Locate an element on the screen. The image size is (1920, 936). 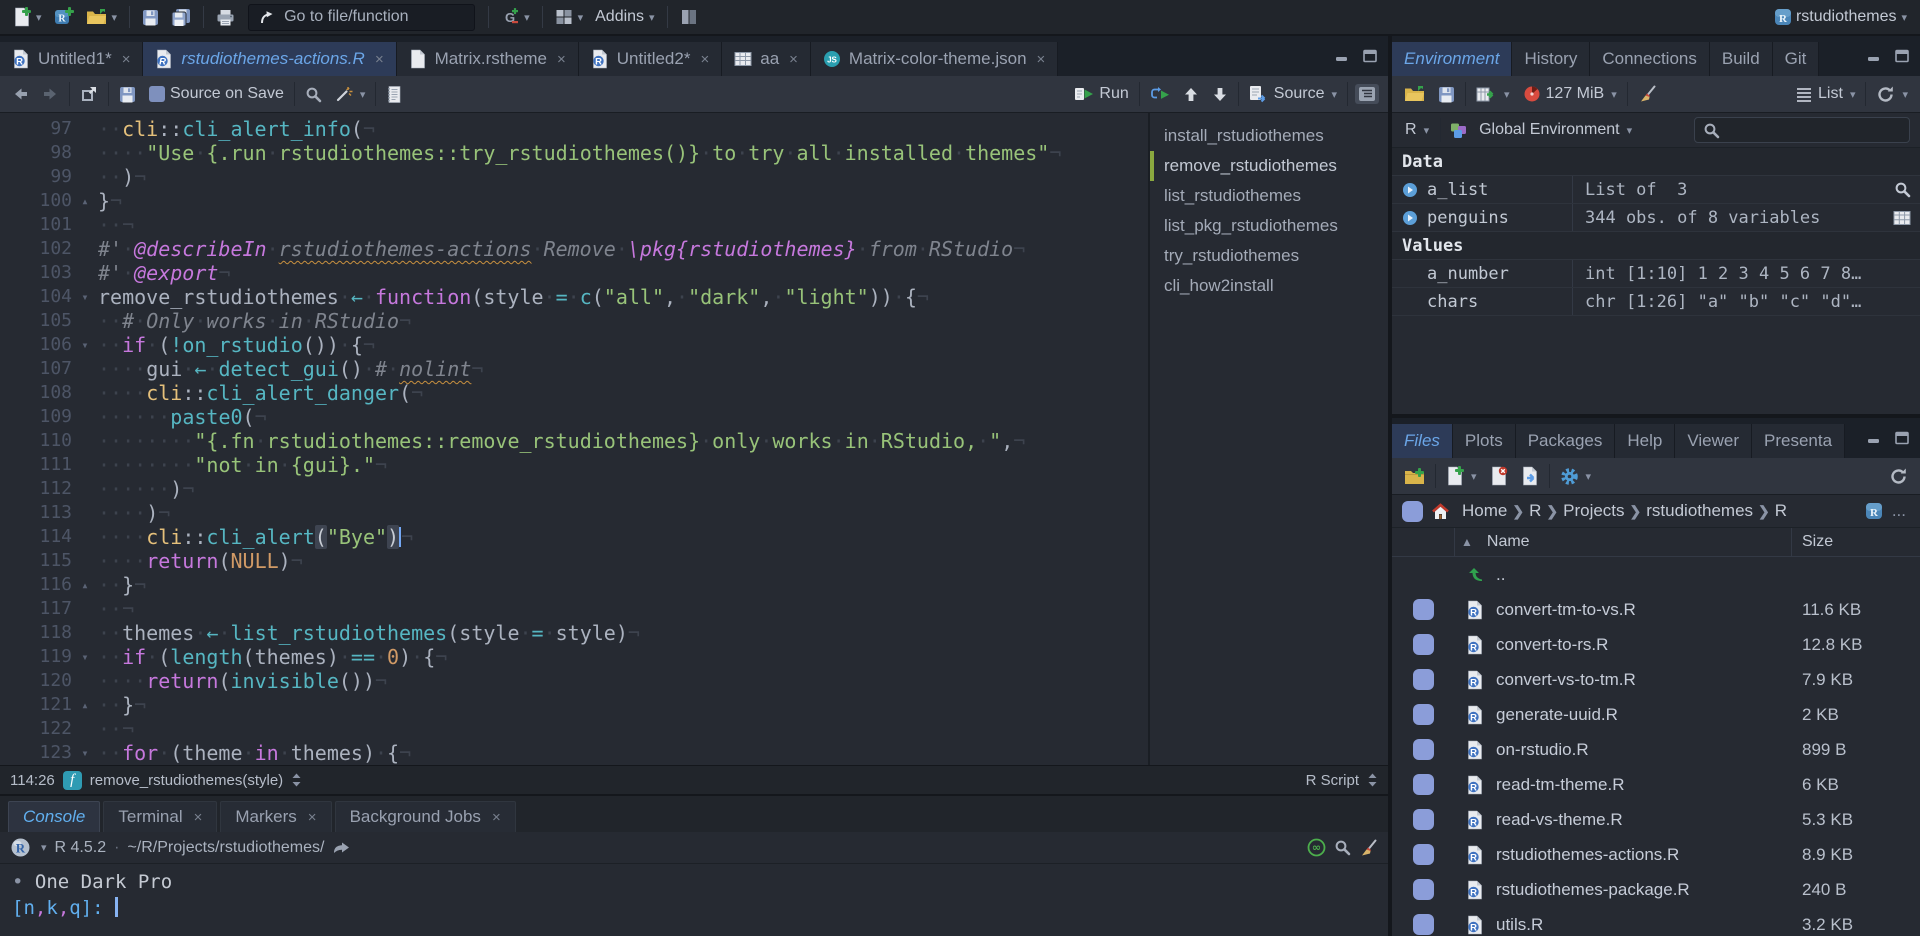
save-source-button is located at coordinates (127, 94).